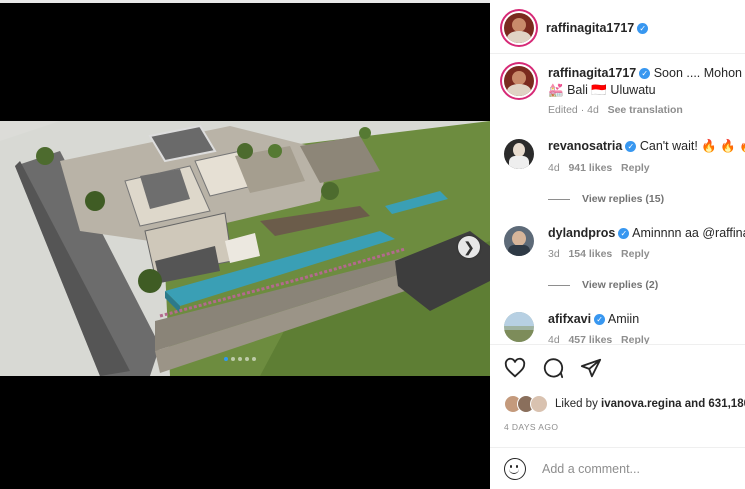 This screenshot has height=489, width=745. Describe the element at coordinates (637, 469) in the screenshot. I see `add-comment-input` at that location.